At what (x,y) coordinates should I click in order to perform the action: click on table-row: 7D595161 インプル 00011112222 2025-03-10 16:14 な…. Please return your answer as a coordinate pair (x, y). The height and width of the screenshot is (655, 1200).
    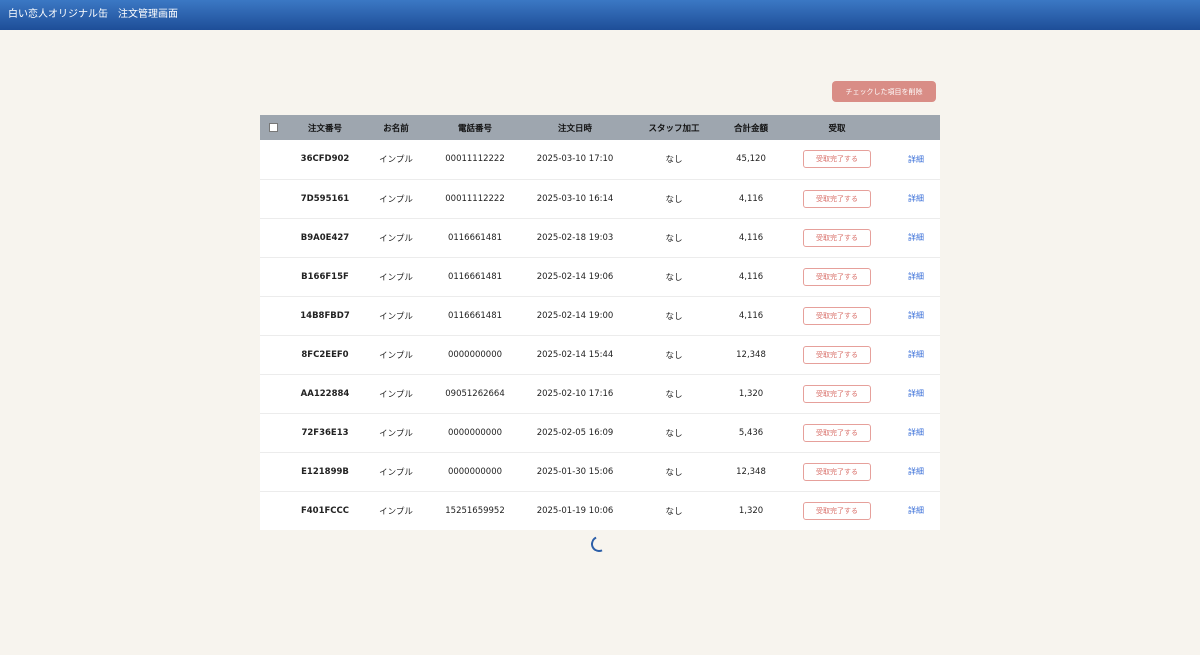
    Looking at the image, I should click on (600, 198).